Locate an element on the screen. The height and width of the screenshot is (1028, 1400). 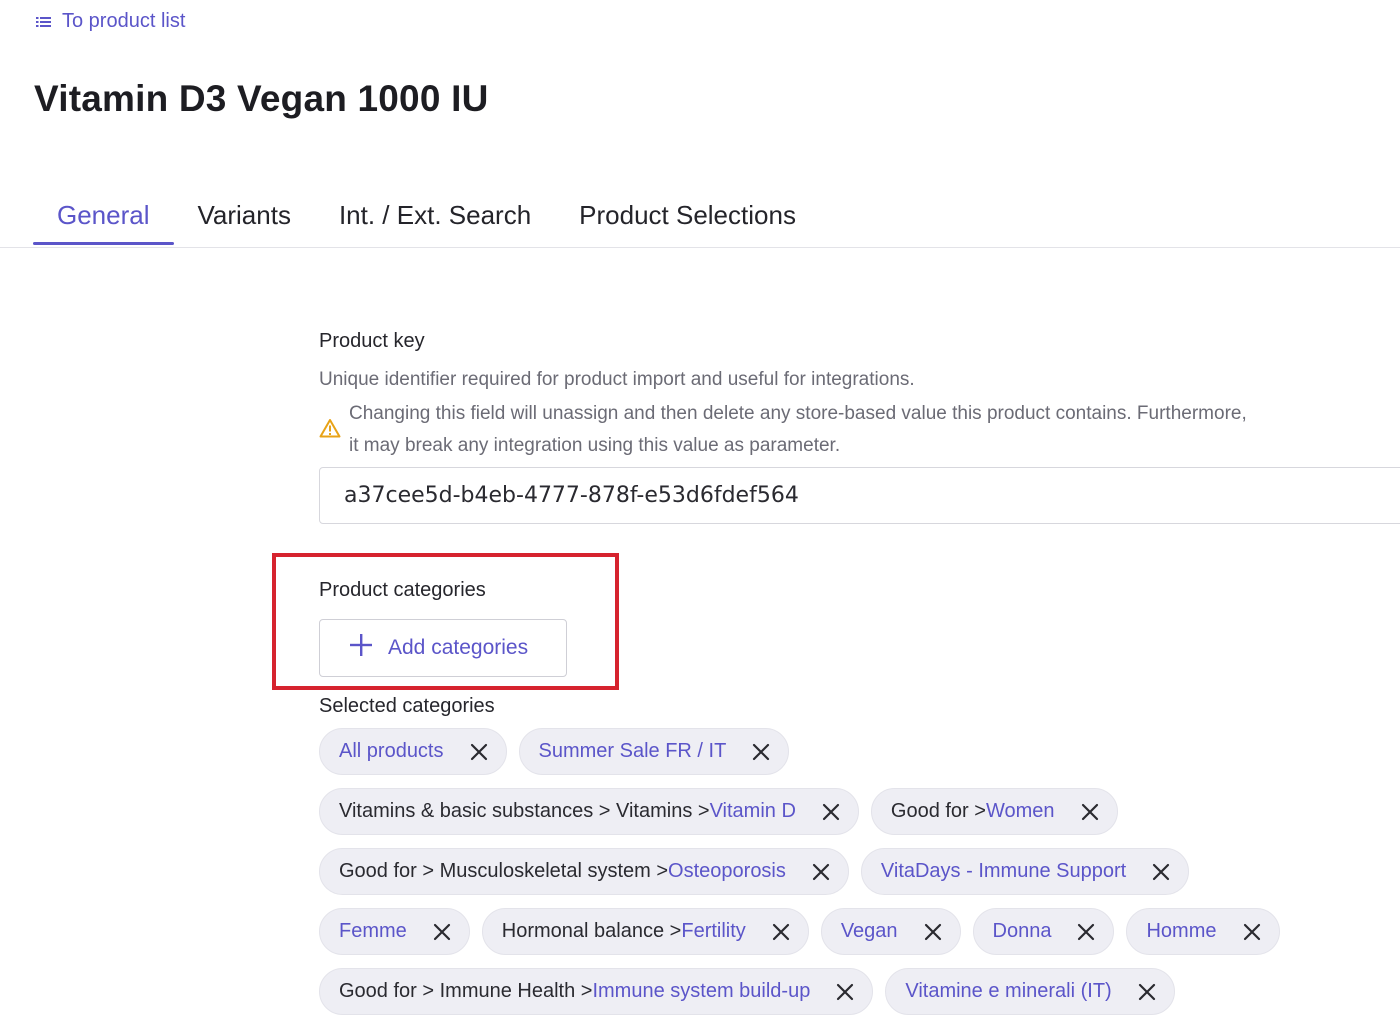
category-chip: Vitamine e minerali (IT) is located at coordinates (1030, 991).